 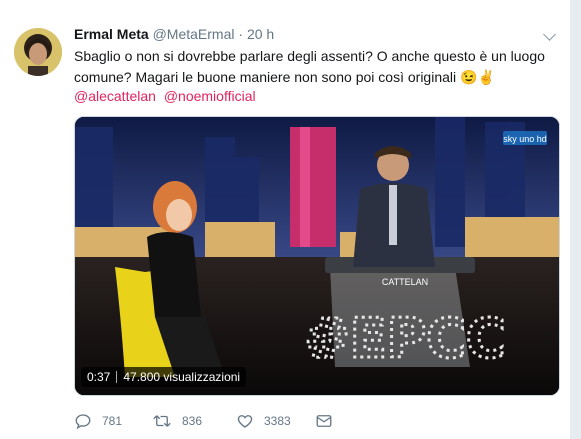 I want to click on video-views: 47.800 visualizzazioni, so click(x=182, y=377).